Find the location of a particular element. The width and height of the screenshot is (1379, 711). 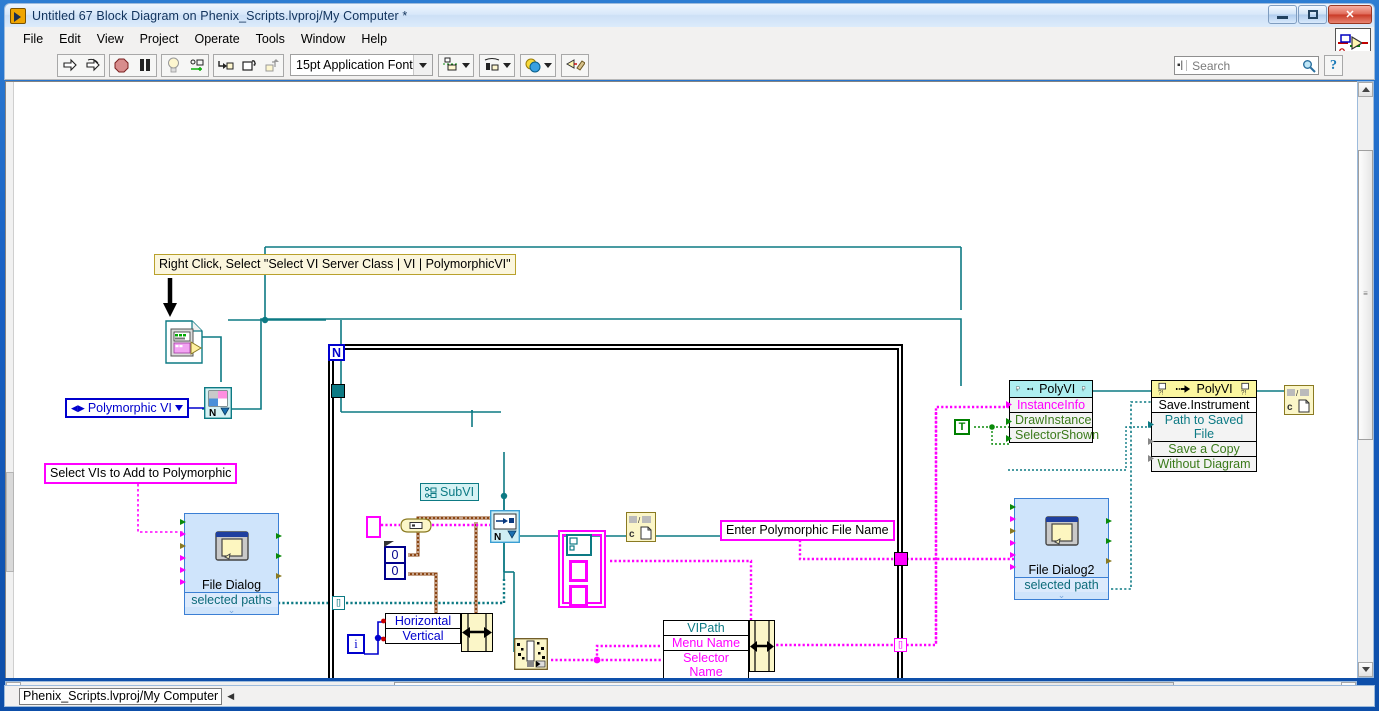

menu-help: Help is located at coordinates (374, 39).